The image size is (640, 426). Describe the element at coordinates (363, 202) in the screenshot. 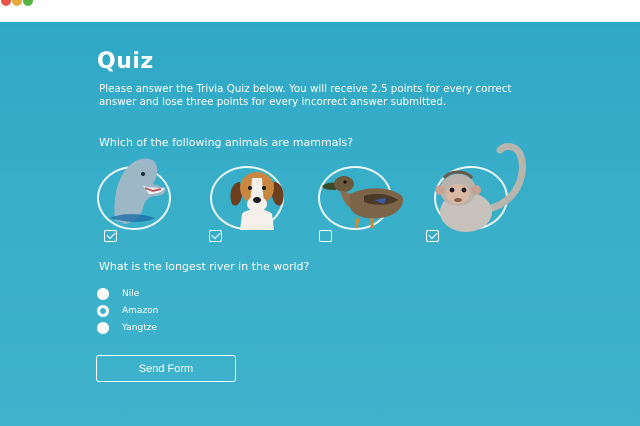

I see `duck-icon` at that location.